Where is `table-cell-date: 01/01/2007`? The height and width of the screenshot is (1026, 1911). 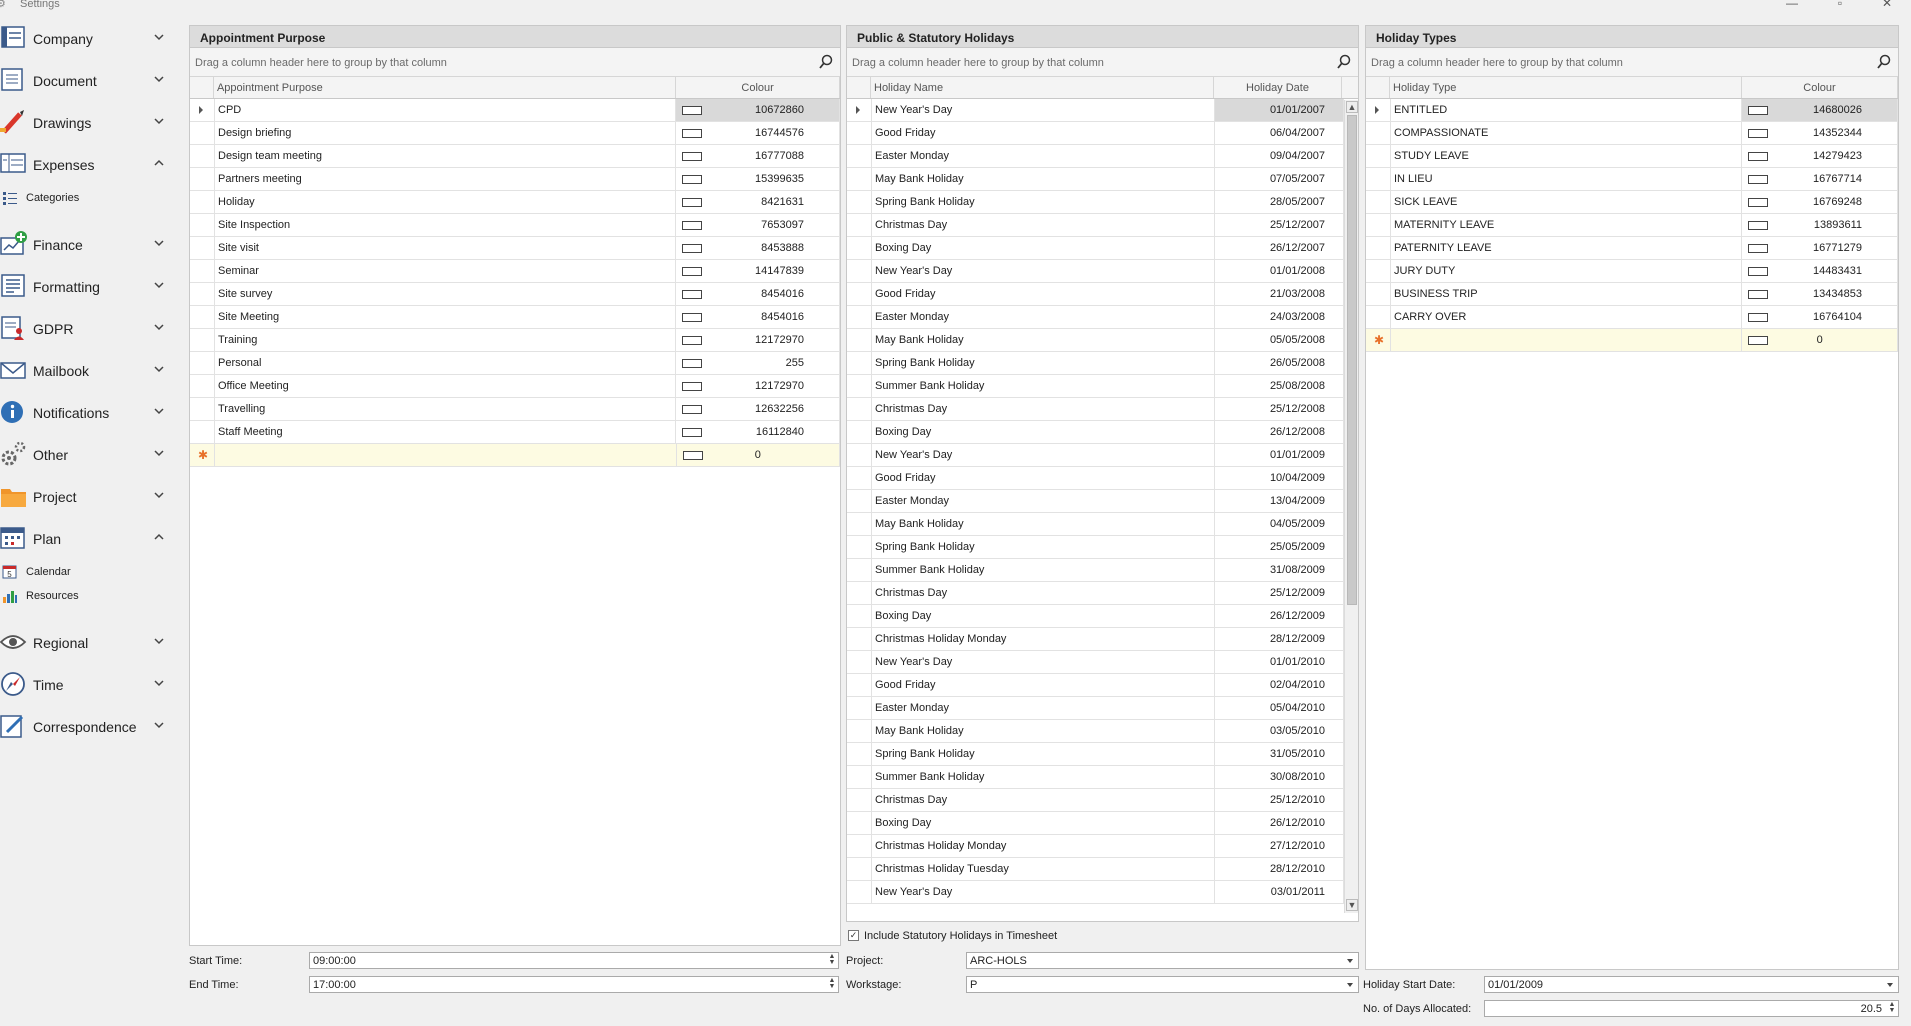 table-cell-date: 01/01/2007 is located at coordinates (1279, 110).